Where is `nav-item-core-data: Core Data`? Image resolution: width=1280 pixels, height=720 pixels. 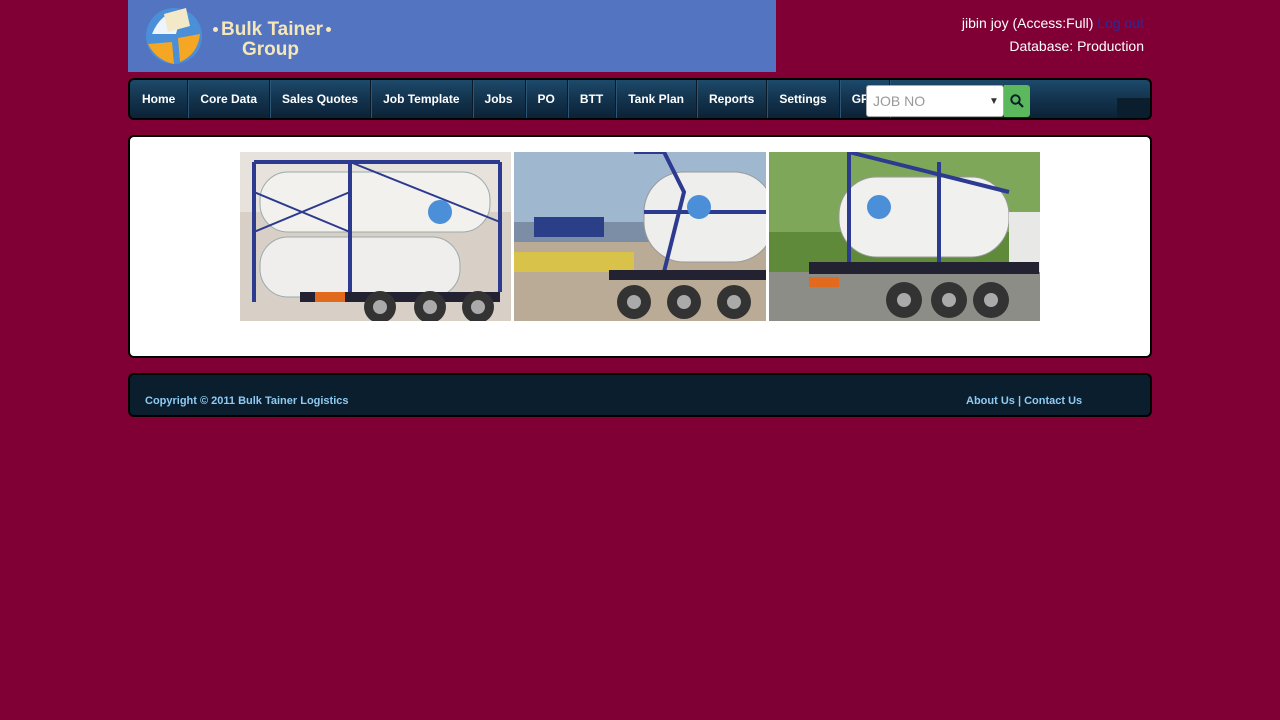 nav-item-core-data: Core Data is located at coordinates (229, 99).